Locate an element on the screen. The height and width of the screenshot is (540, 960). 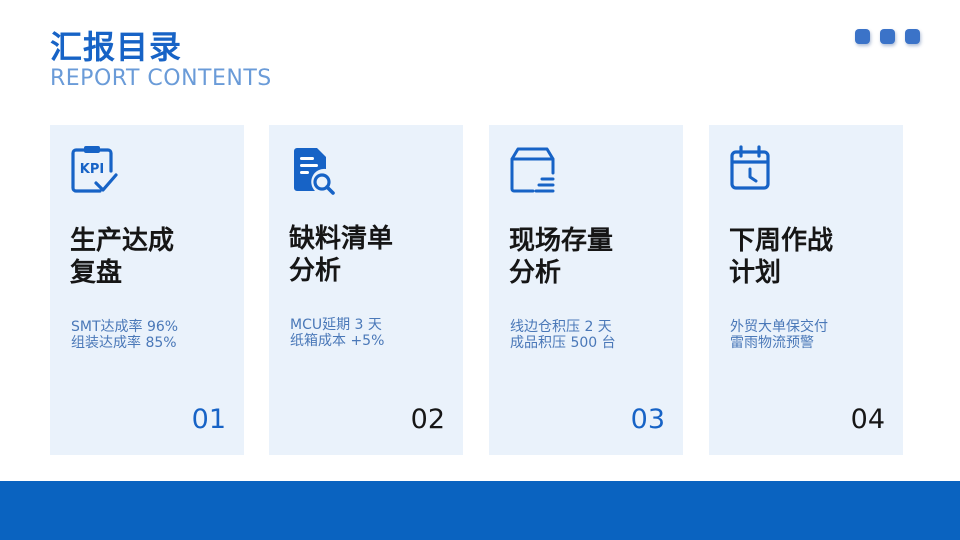
page-title: 汇报目录 is located at coordinates (116, 47).